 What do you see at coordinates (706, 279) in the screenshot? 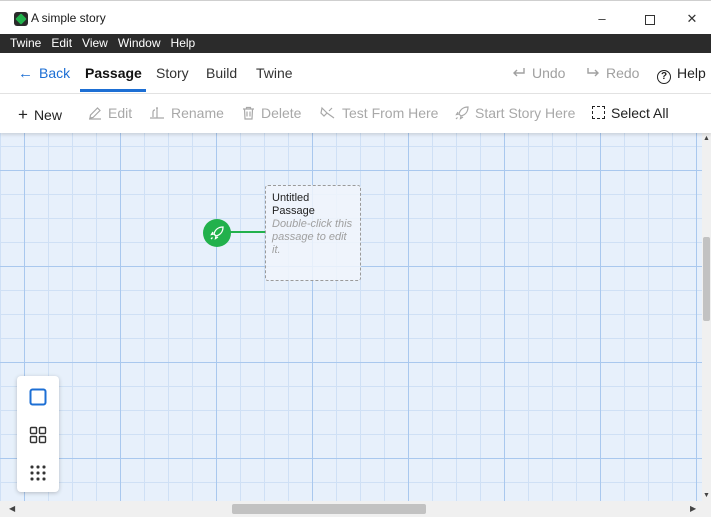
I see `vertical-scroll-thumb` at bounding box center [706, 279].